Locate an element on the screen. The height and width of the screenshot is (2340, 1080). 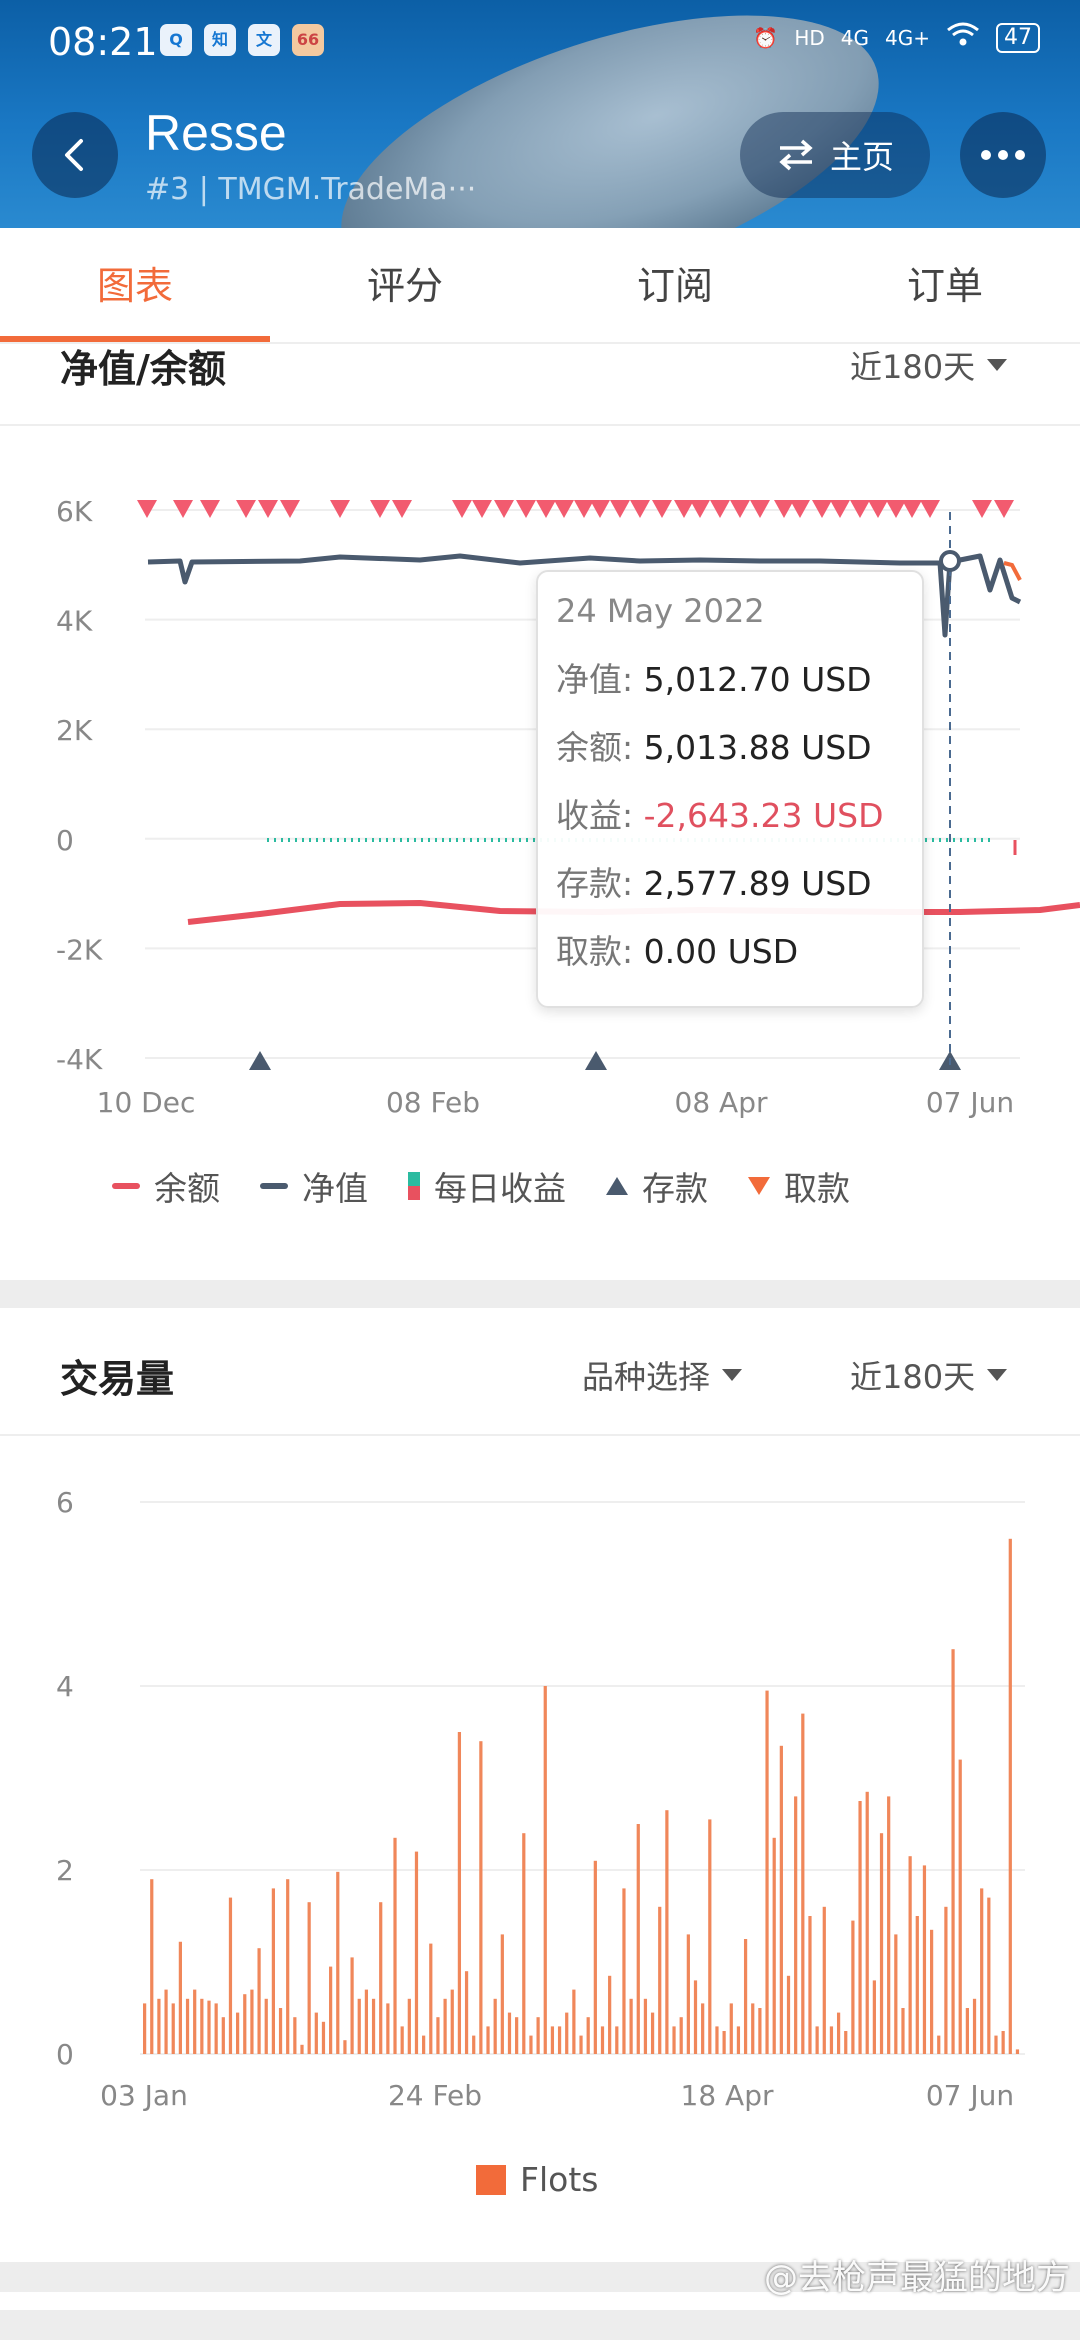
x-tick-label: 10 Dec is located at coordinates (146, 1102).